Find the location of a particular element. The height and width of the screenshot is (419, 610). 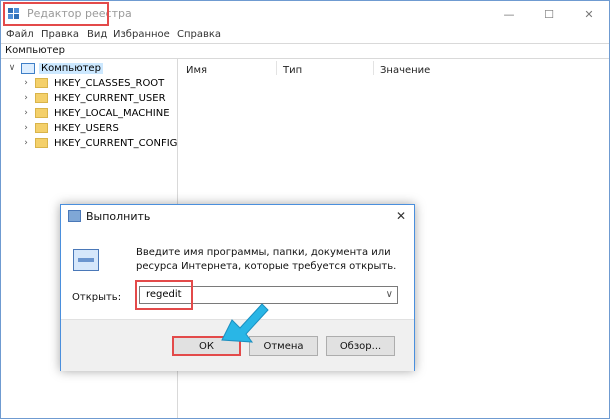

column-value-header: Значение is located at coordinates (405, 70).